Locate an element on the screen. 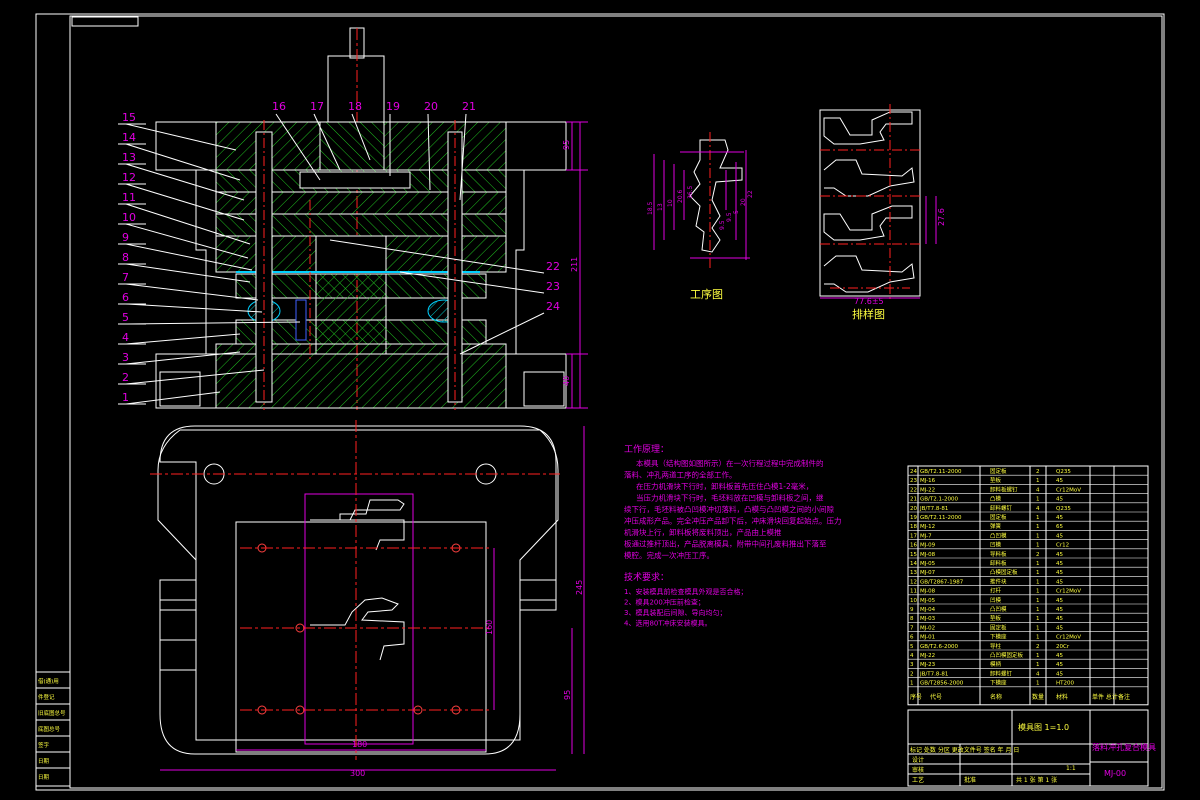  left-strip-label: 日期 is located at coordinates (44, 761).